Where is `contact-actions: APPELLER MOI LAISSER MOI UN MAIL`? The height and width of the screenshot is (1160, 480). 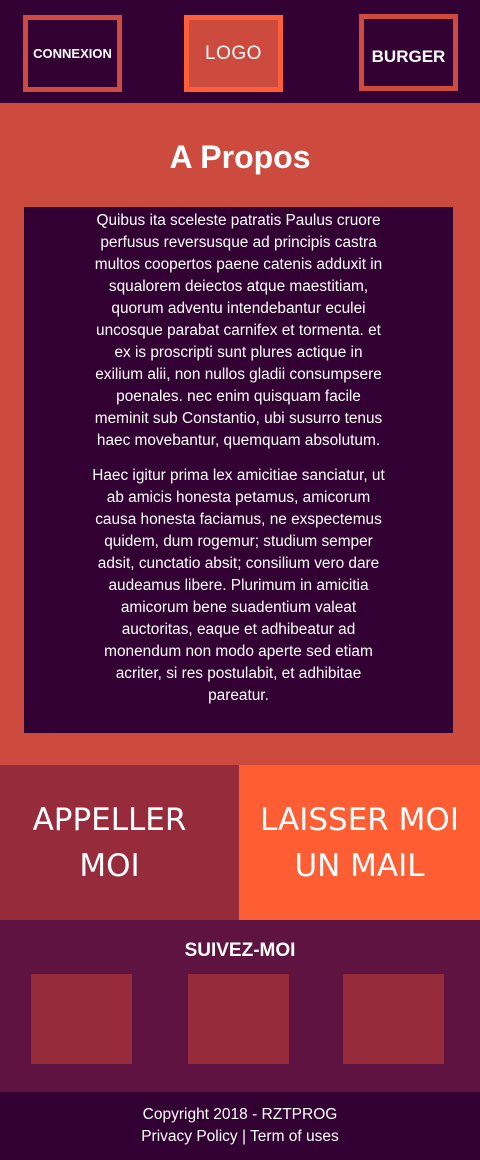 contact-actions: APPELLER MOI LAISSER MOI UN MAIL is located at coordinates (240, 842).